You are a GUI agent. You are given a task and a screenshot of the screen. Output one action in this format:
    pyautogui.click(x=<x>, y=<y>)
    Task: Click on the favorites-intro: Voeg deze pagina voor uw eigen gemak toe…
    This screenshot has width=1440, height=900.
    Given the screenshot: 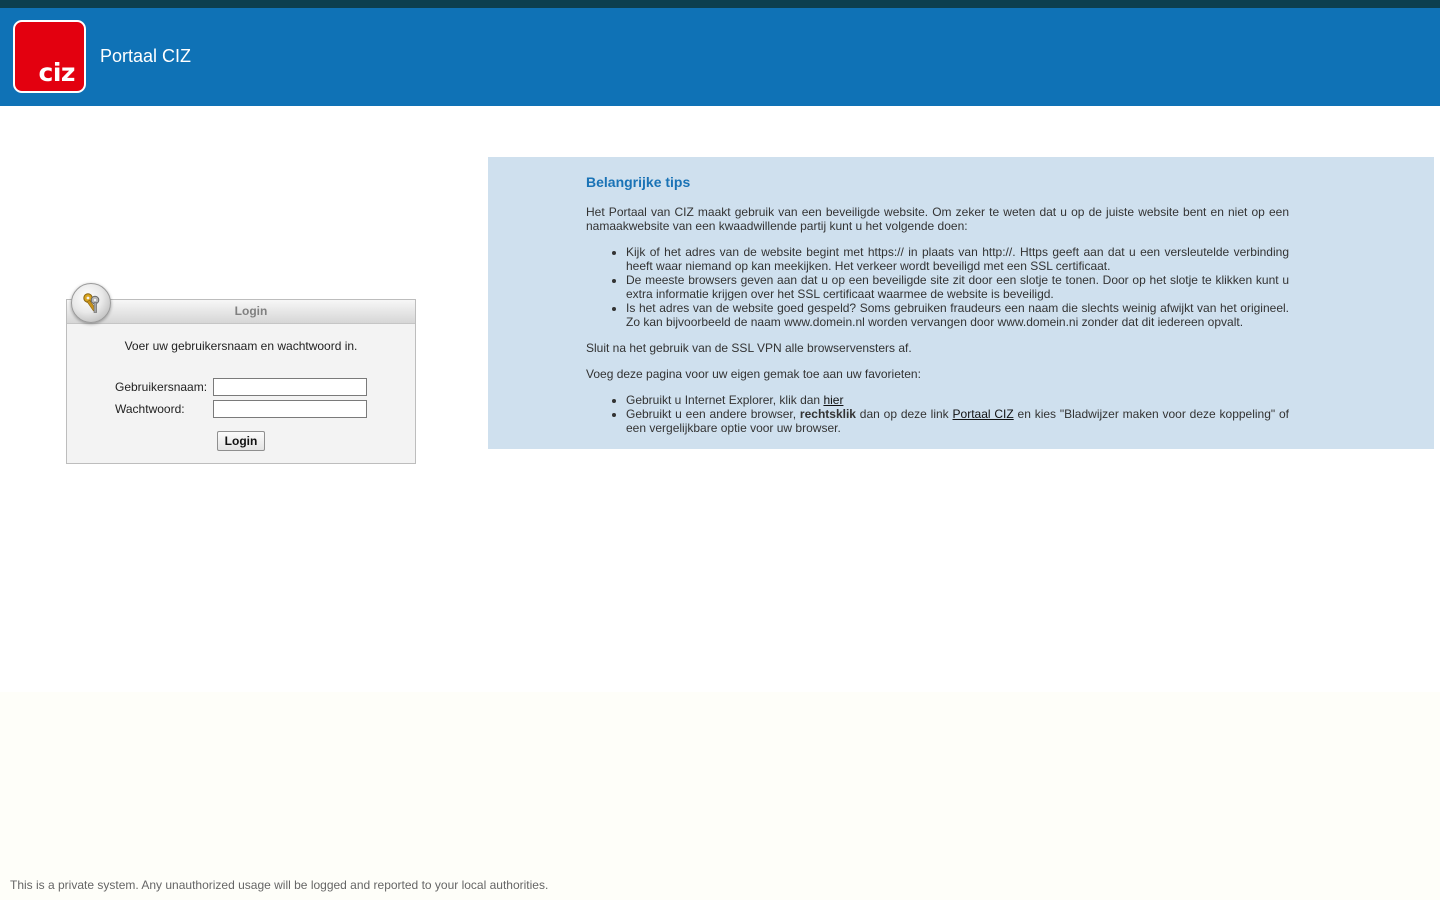 What is the action you would take?
    pyautogui.click(x=753, y=374)
    